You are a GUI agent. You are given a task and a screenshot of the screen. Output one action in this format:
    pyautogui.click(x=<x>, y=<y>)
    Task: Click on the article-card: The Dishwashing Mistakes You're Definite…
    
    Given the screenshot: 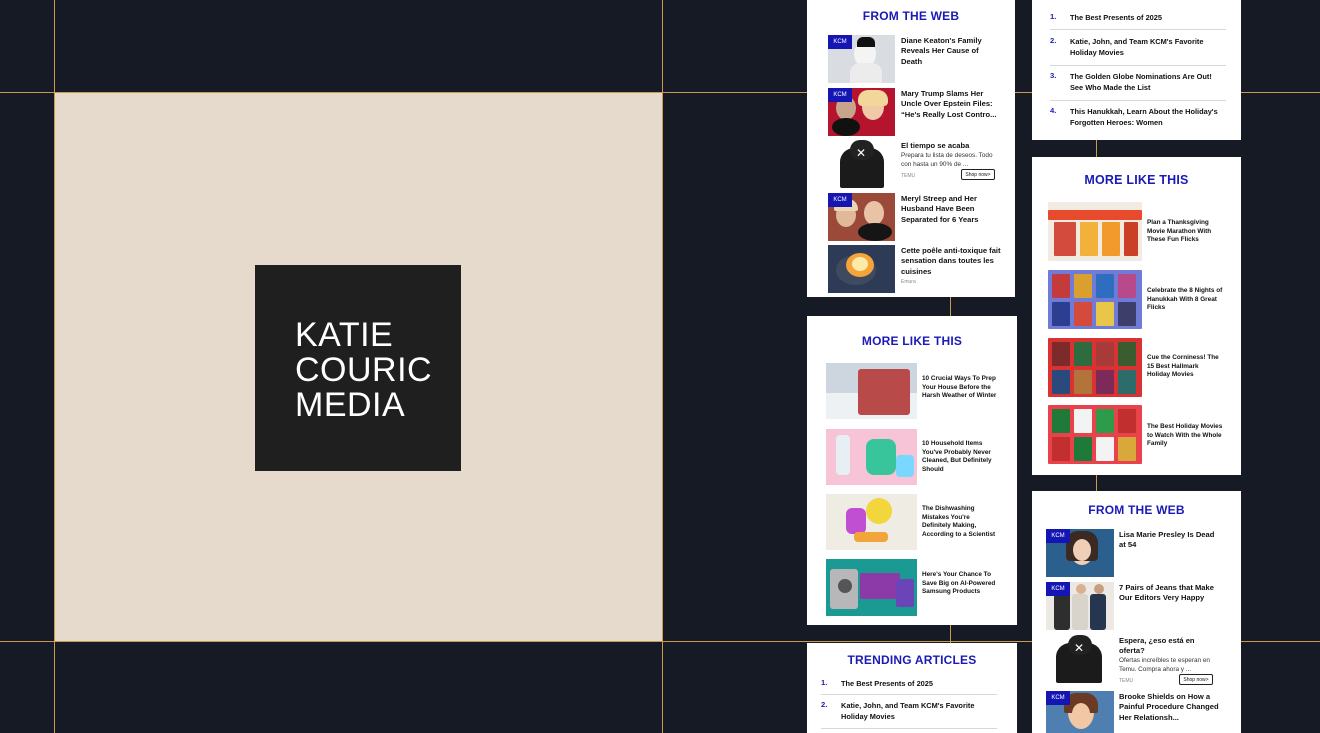 What is the action you would take?
    pyautogui.click(x=916, y=522)
    